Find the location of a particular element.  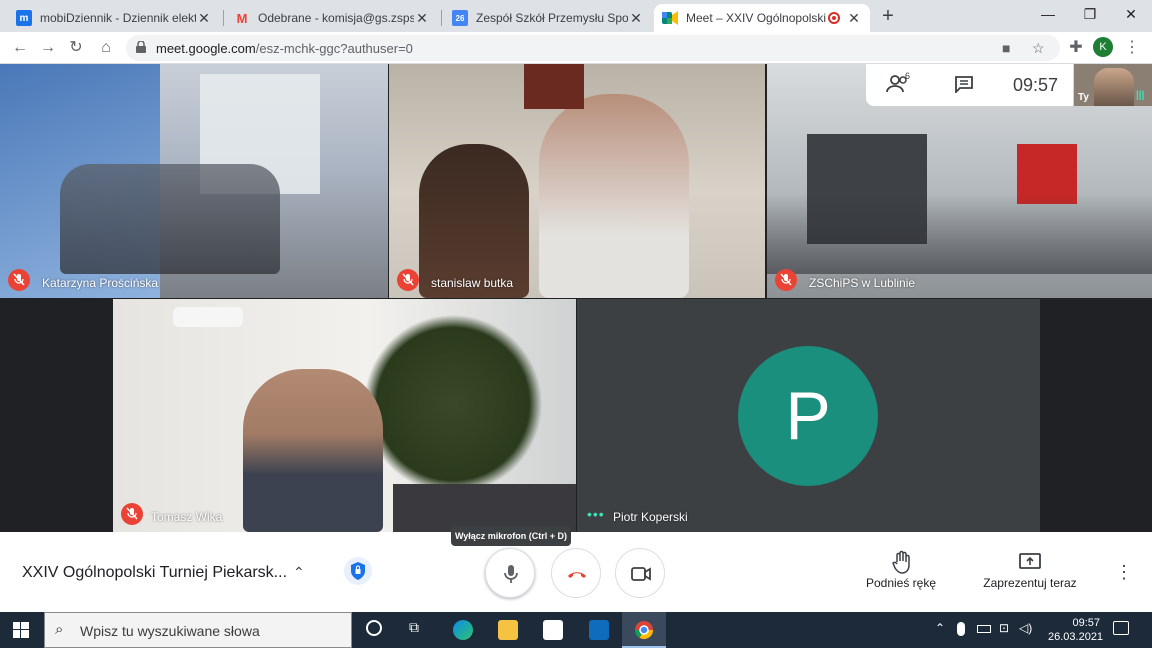

edge-icon is located at coordinates (463, 630).